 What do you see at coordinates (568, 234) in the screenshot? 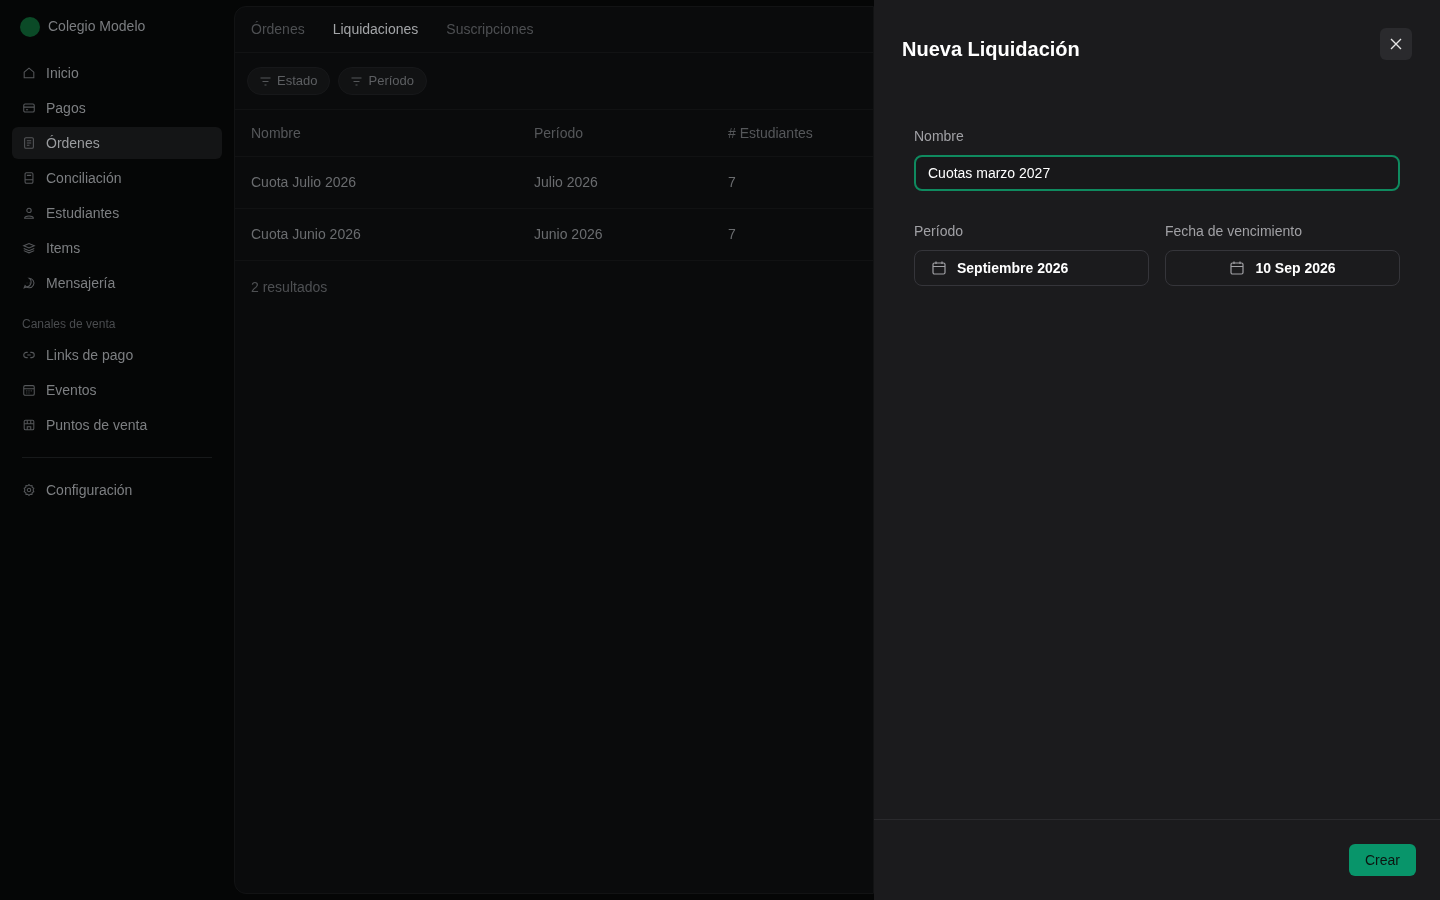
I see `table-cell: Junio 2026` at bounding box center [568, 234].